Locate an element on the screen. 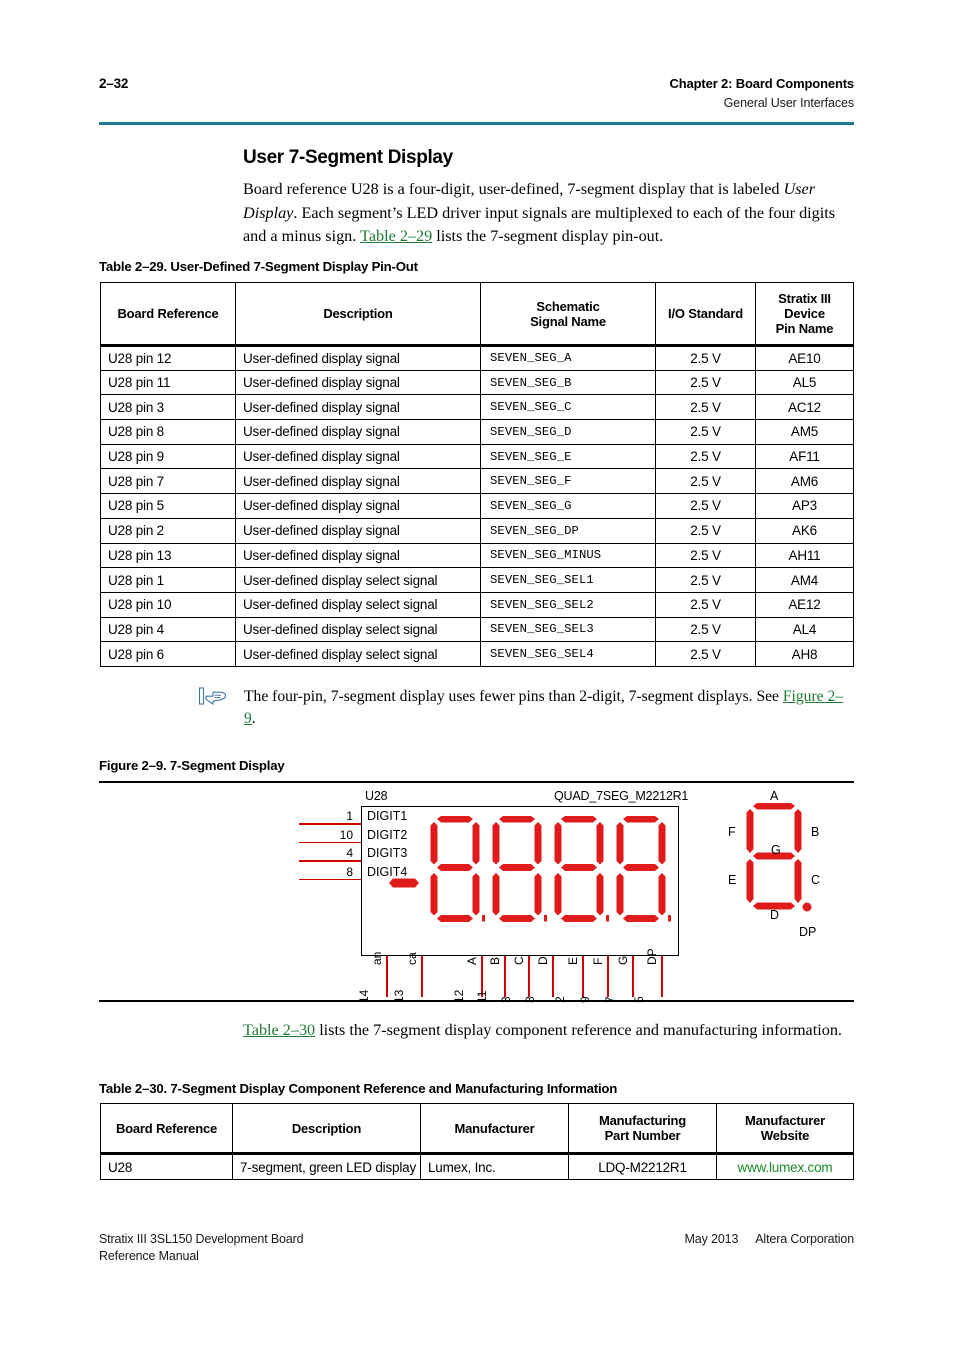  col-header-board-reference-2: Board Reference is located at coordinates (166, 1129).